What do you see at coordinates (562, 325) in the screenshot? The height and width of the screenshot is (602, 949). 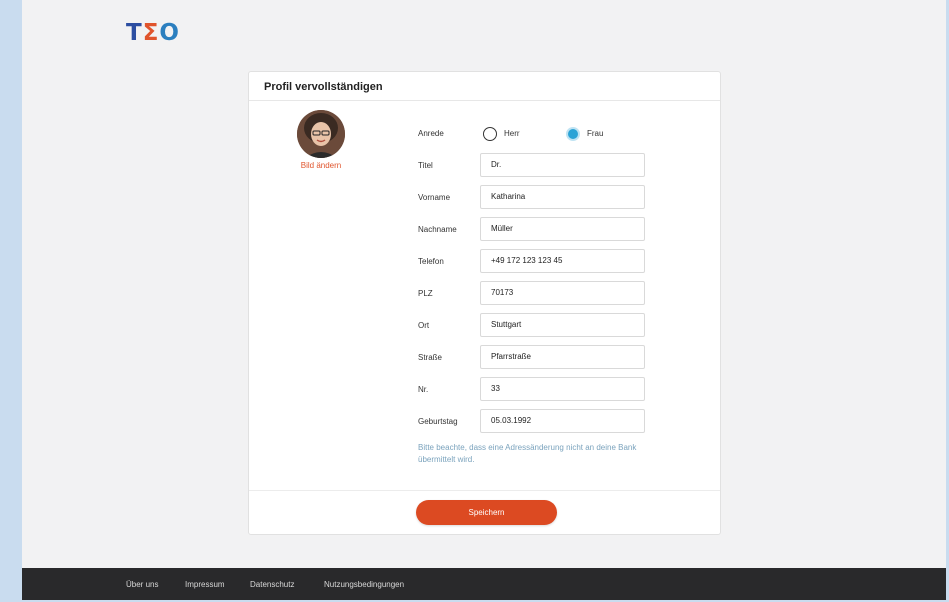 I see `city-field: Stuttgart` at bounding box center [562, 325].